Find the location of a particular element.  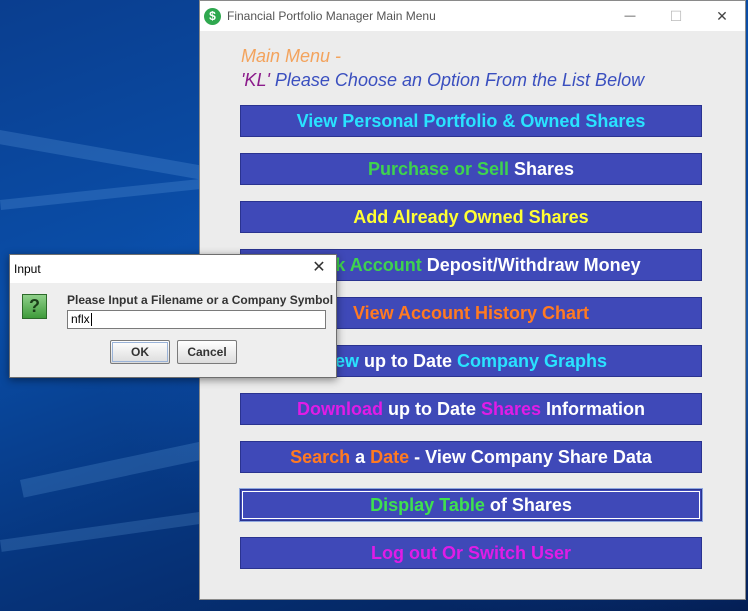

main-menu-heading: Main Menu - is located at coordinates (291, 56).